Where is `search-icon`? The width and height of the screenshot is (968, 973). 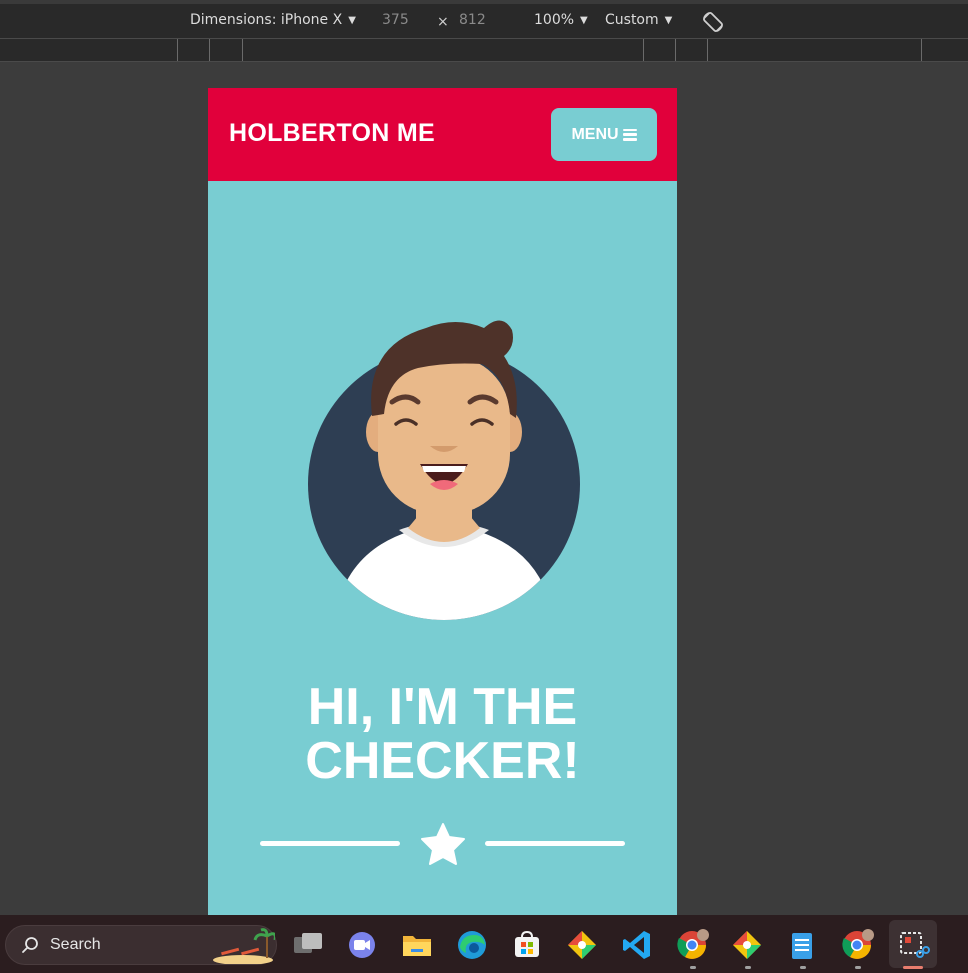 search-icon is located at coordinates (30, 945).